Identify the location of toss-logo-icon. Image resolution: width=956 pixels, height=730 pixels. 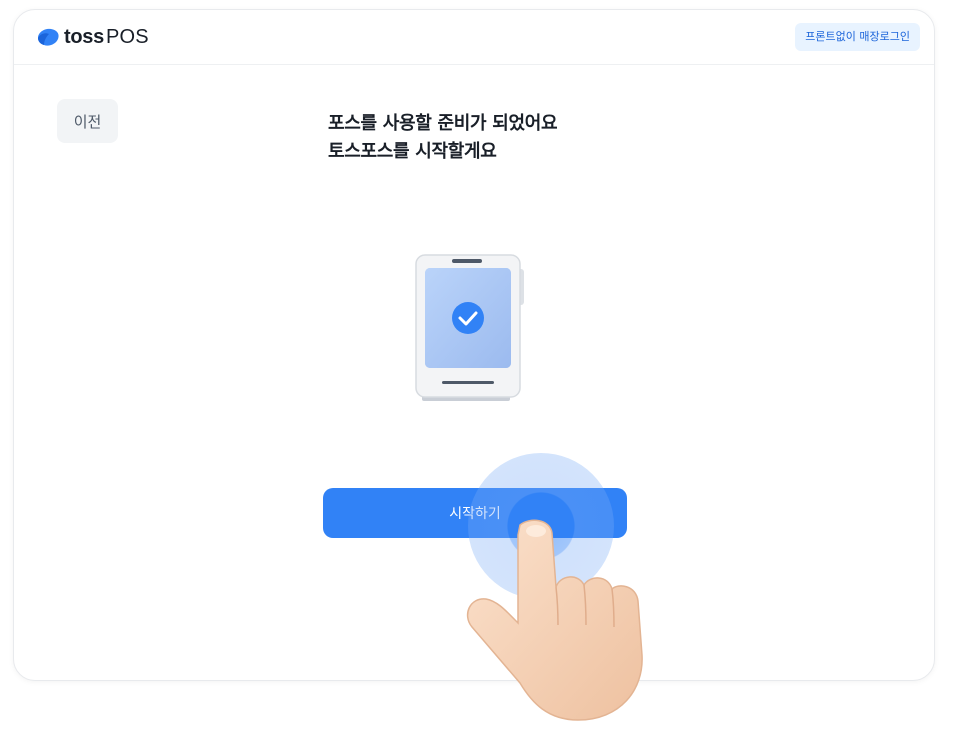
(48, 37).